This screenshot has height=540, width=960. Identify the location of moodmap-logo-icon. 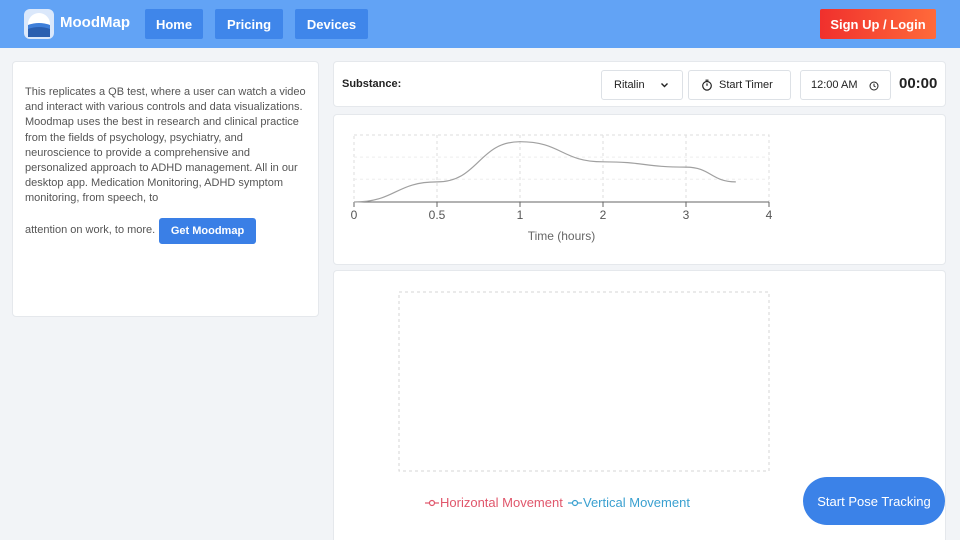
(39, 24).